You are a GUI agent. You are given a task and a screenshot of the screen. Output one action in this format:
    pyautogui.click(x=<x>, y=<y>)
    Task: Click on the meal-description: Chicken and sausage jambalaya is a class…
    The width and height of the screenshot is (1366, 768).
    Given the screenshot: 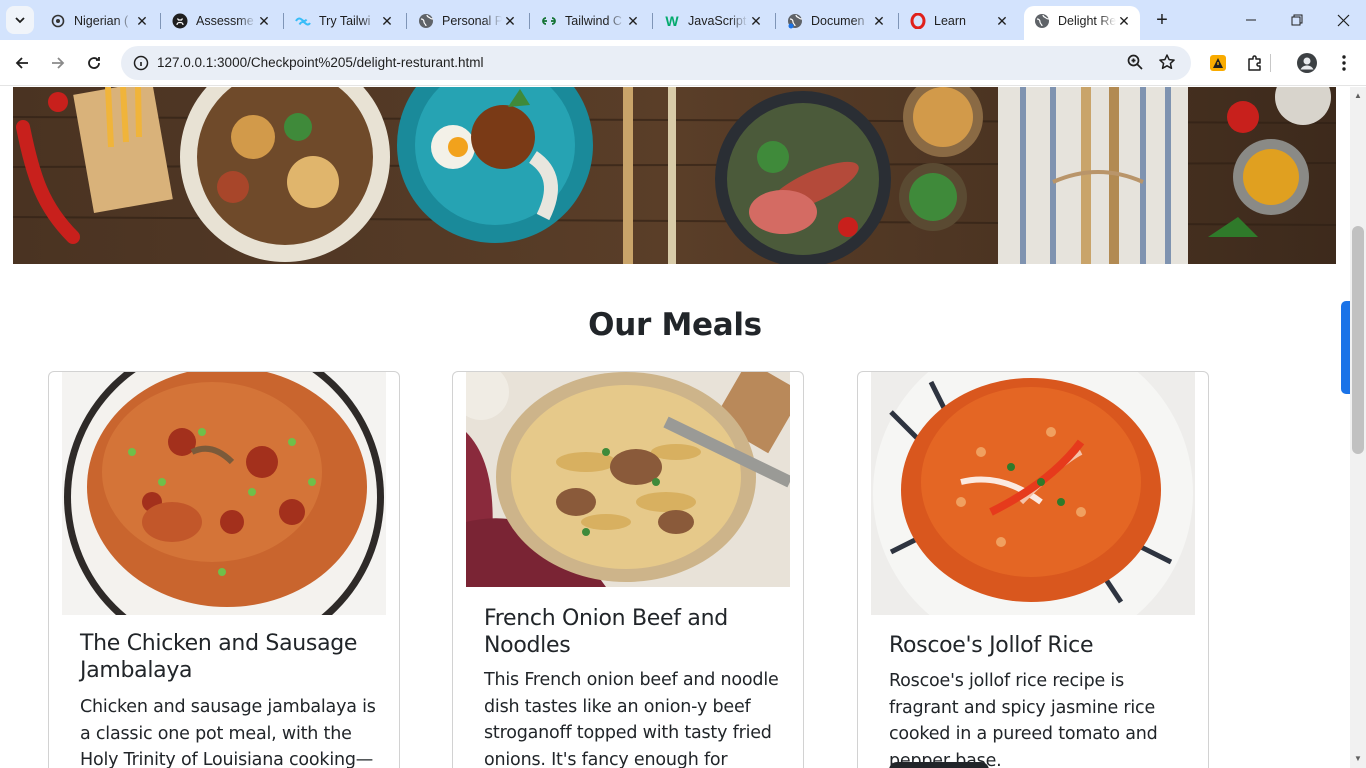 What is the action you would take?
    pyautogui.click(x=228, y=732)
    